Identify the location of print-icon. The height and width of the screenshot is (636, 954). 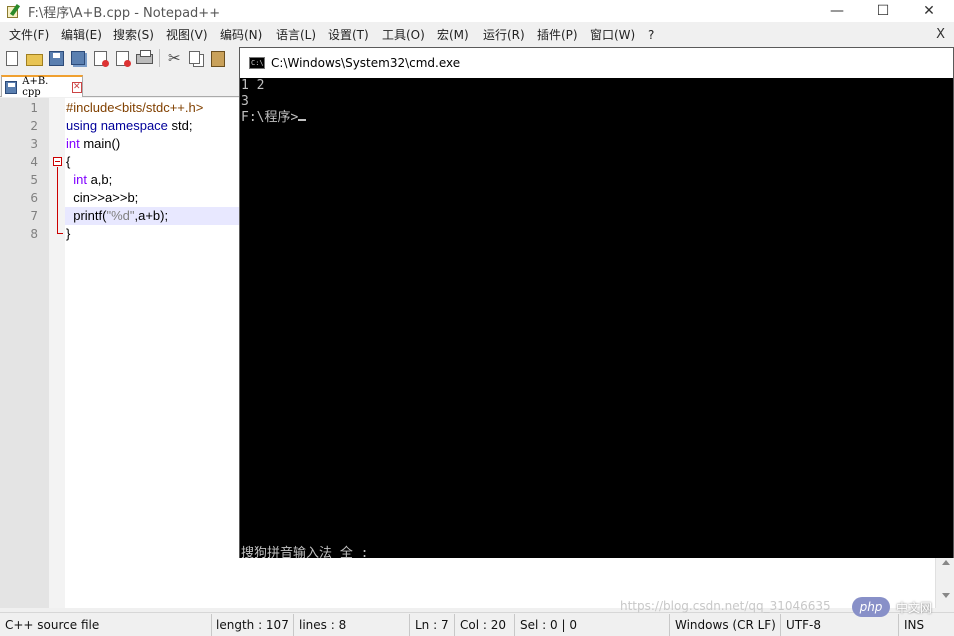
(144, 56).